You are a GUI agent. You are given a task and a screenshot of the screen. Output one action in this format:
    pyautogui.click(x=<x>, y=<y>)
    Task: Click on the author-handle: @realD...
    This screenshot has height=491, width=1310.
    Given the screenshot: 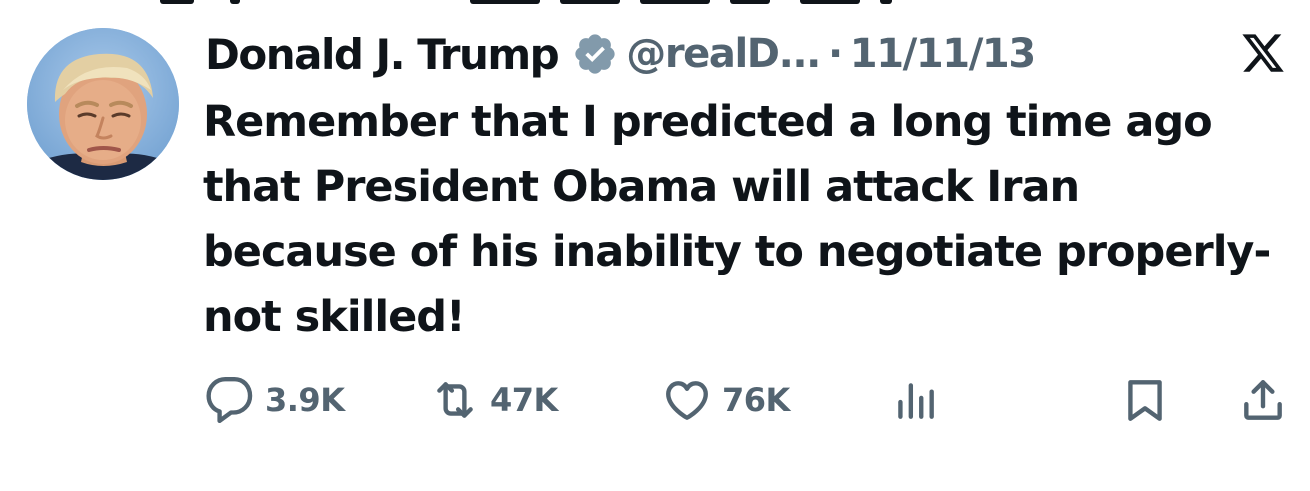 What is the action you would take?
    pyautogui.click(x=723, y=54)
    